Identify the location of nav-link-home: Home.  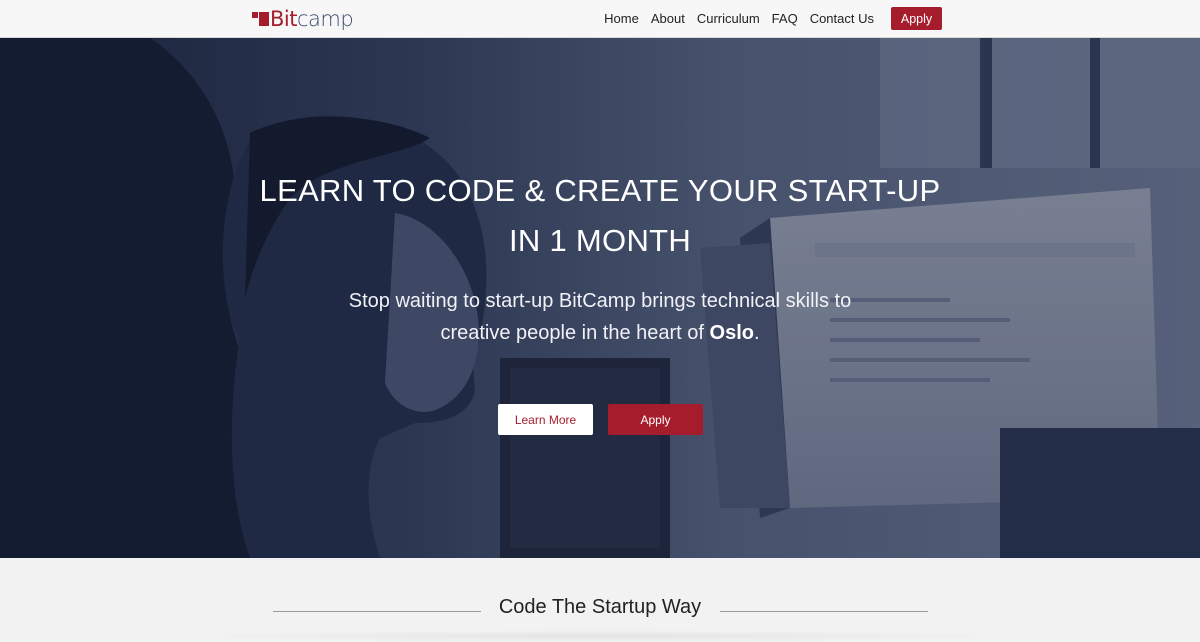
(621, 18).